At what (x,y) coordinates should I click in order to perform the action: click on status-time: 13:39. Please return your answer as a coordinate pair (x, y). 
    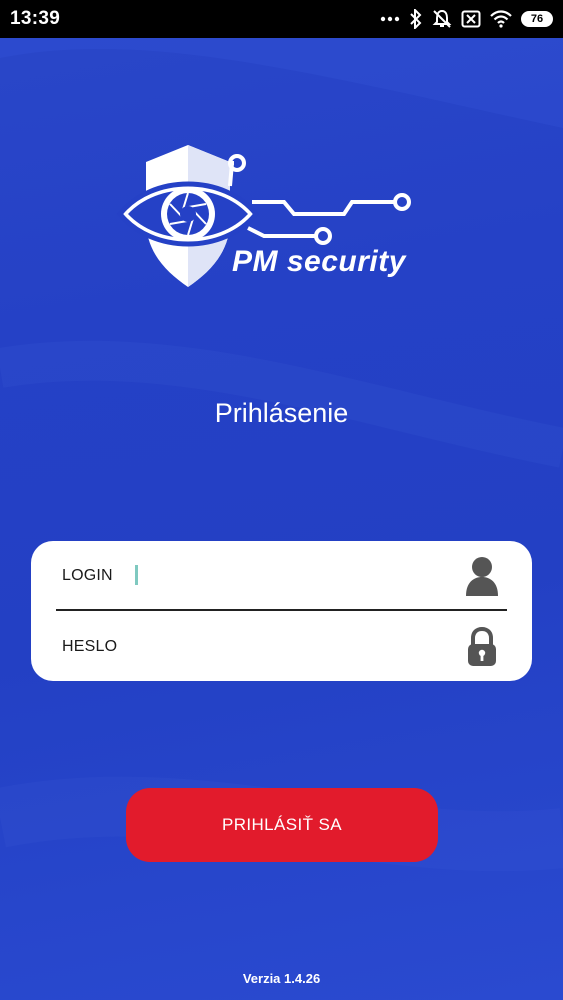
    Looking at the image, I should click on (35, 18).